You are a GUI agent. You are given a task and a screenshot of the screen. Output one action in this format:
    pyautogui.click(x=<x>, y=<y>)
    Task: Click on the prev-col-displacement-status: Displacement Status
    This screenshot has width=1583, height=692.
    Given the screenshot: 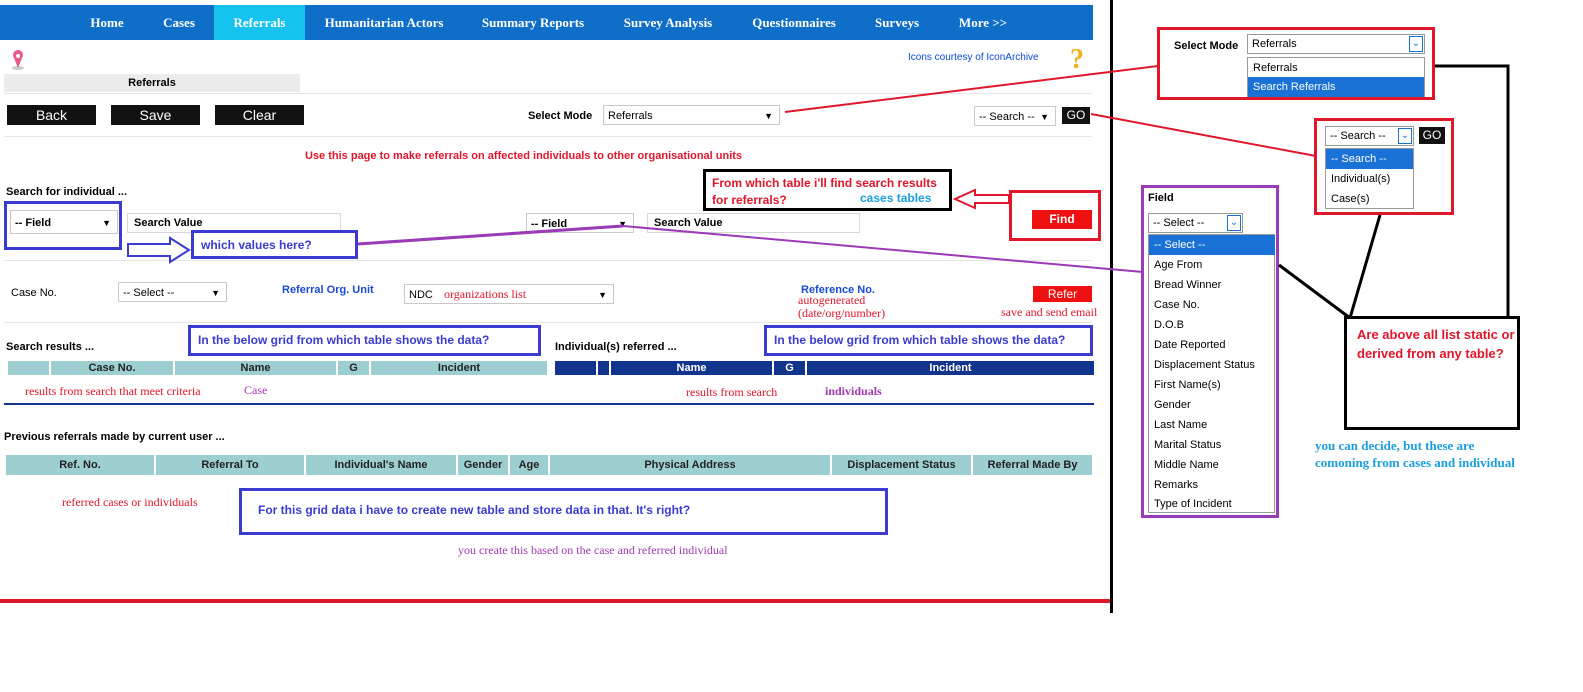 What is the action you would take?
    pyautogui.click(x=901, y=465)
    